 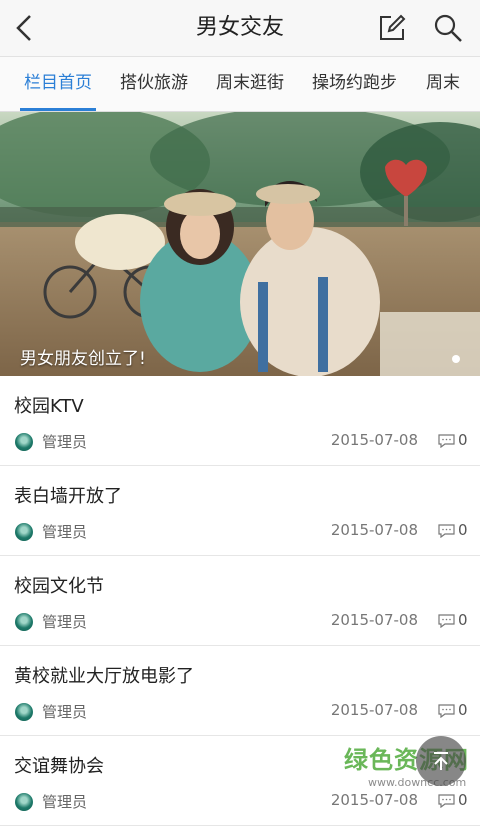 What do you see at coordinates (240, 421) in the screenshot?
I see `list-item: 校园KTV 管理员 2015-07-08 0` at bounding box center [240, 421].